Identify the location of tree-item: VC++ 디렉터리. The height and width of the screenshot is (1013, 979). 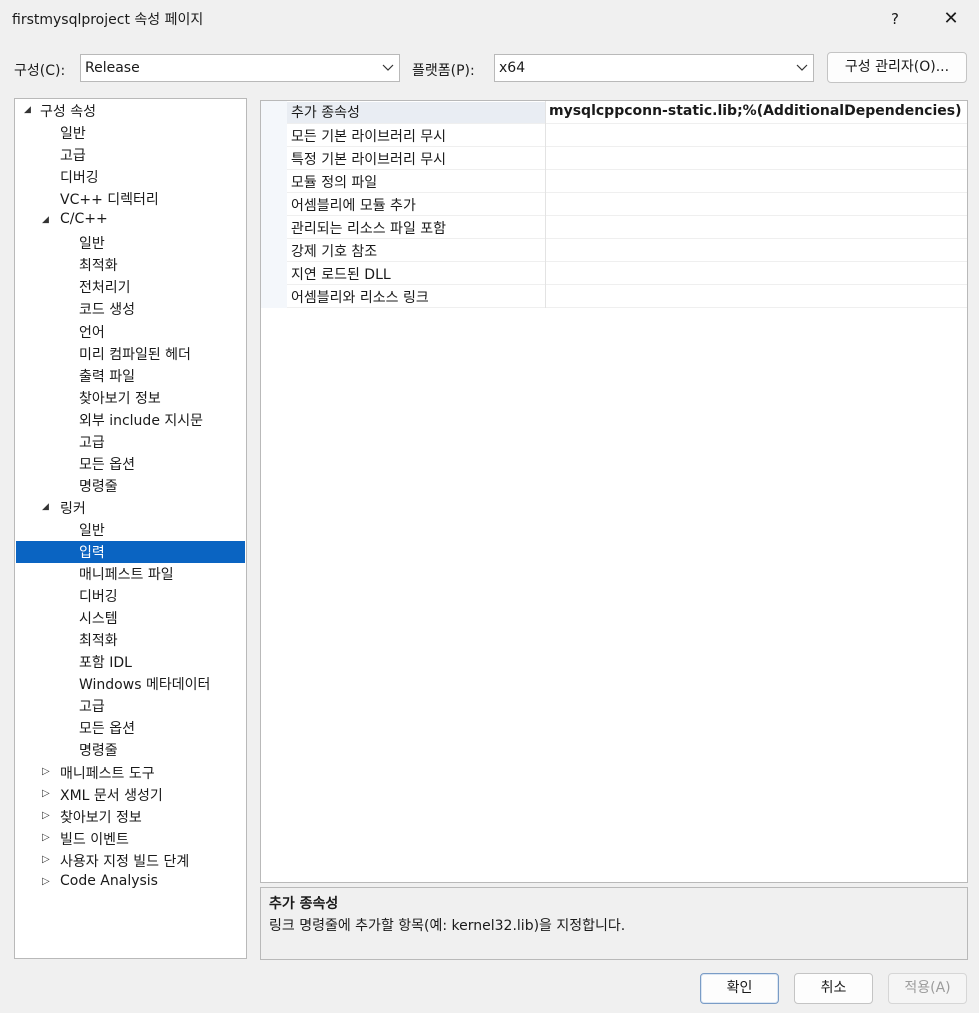
(130, 199).